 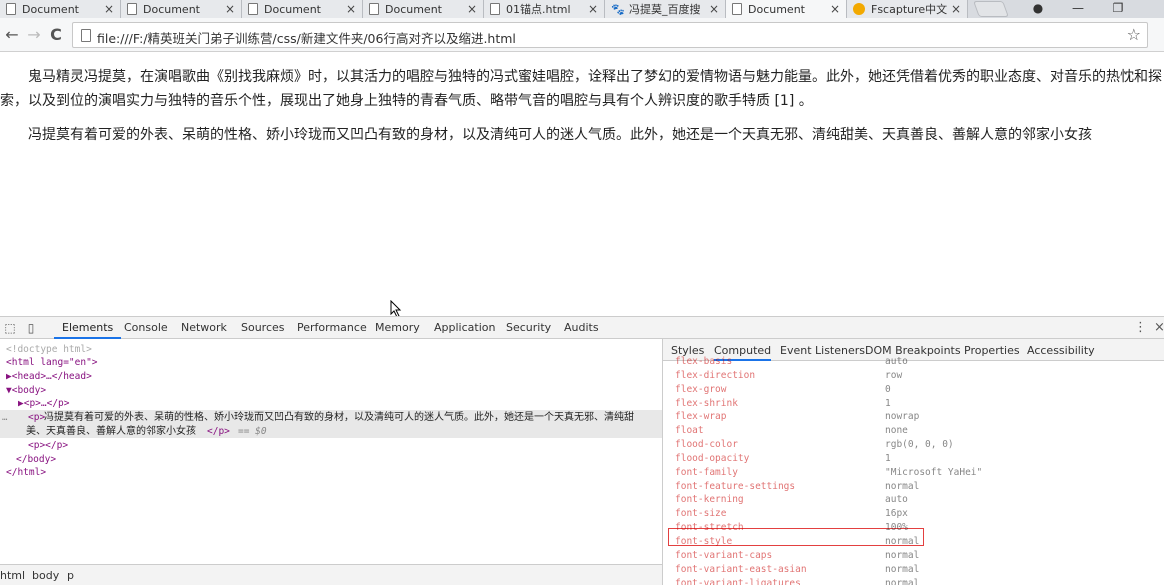 What do you see at coordinates (738, 581) in the screenshot?
I see `property-name: font-variant-ligatures` at bounding box center [738, 581].